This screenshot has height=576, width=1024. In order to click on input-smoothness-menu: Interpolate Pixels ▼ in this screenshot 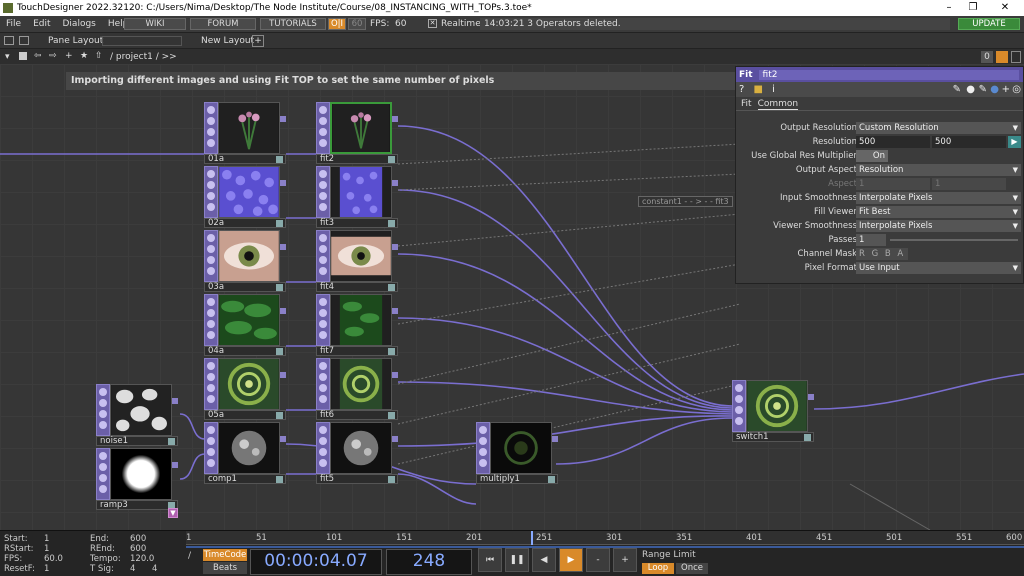, I will do `click(938, 198)`.